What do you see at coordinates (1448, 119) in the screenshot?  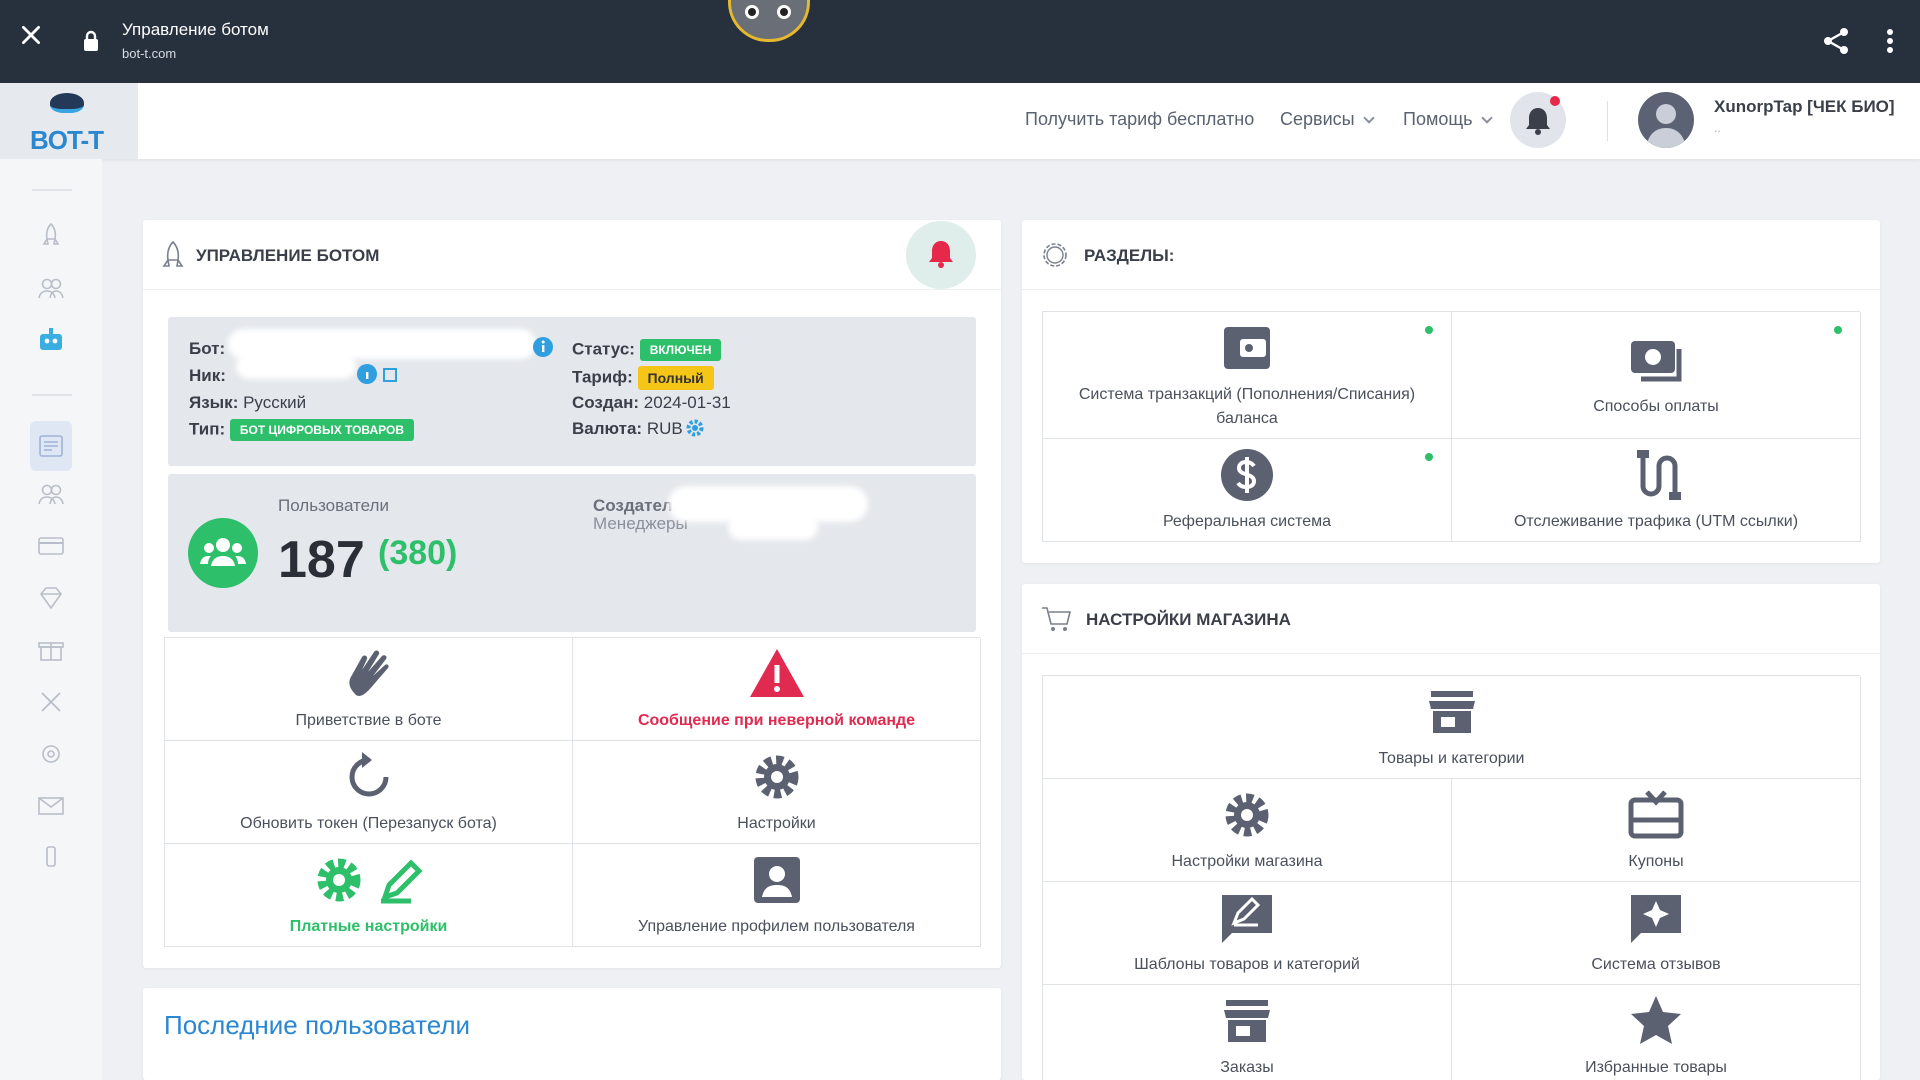 I see `nav-help: Помощь` at bounding box center [1448, 119].